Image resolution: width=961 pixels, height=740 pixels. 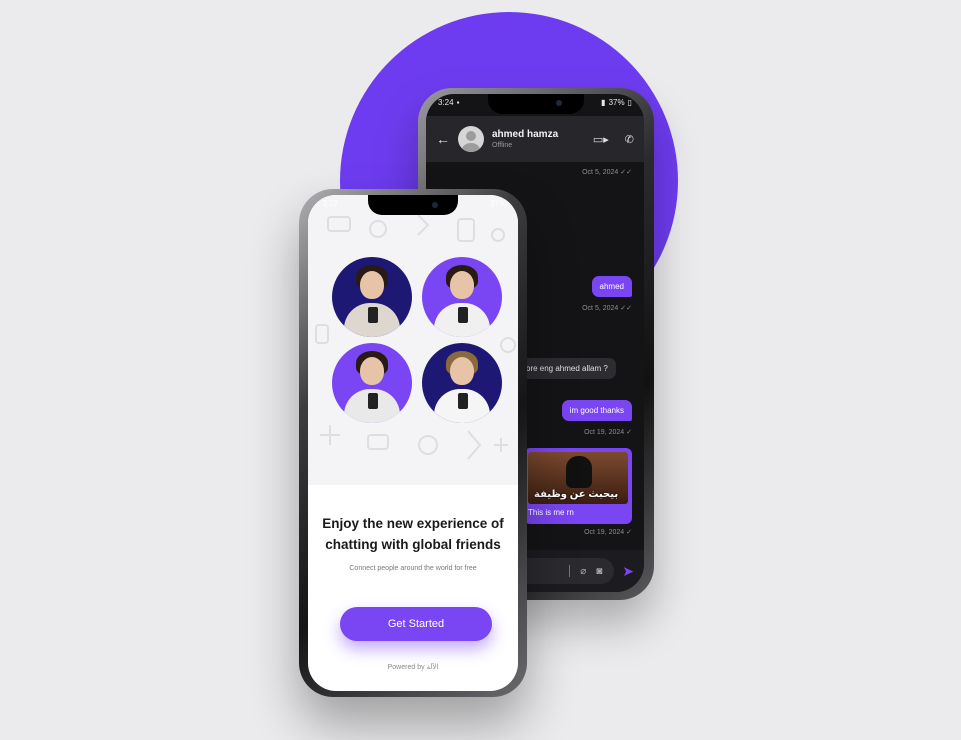 I want to click on media-message: بيحبث عن وظيفة This is me rn, so click(x=578, y=486).